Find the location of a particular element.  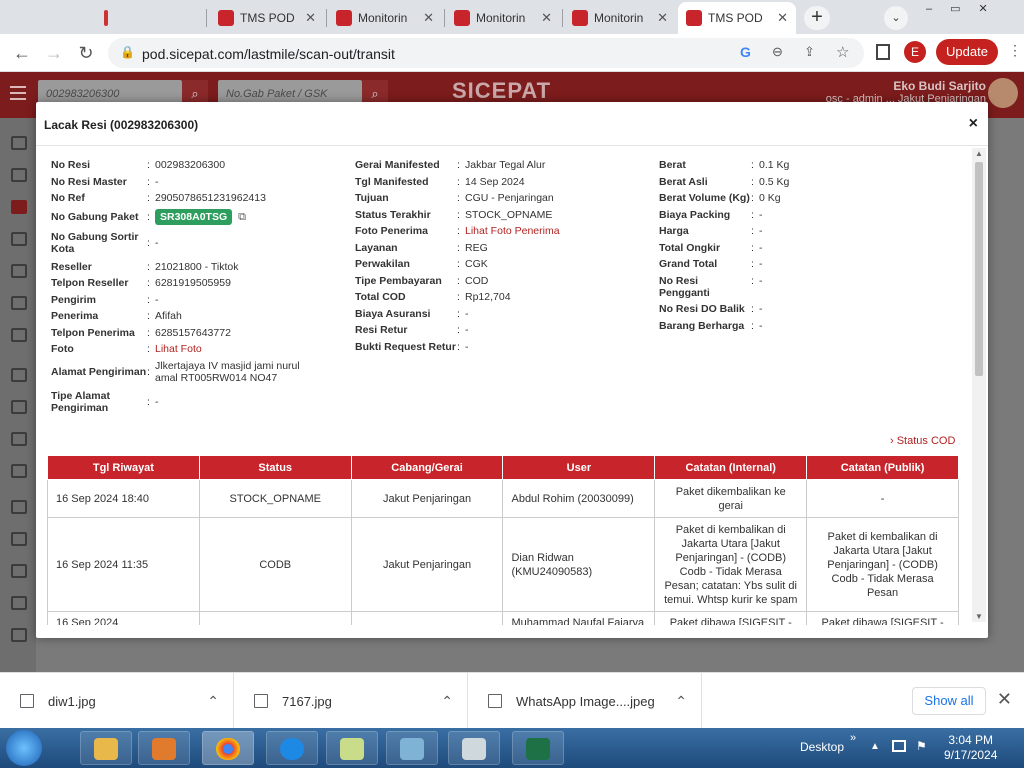

back-icon: ← is located at coordinates (22, 53).